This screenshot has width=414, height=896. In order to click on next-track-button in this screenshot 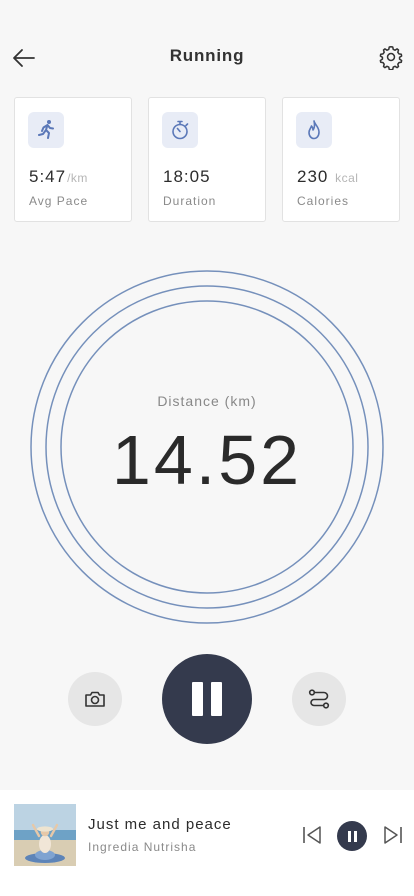, I will do `click(393, 835)`.